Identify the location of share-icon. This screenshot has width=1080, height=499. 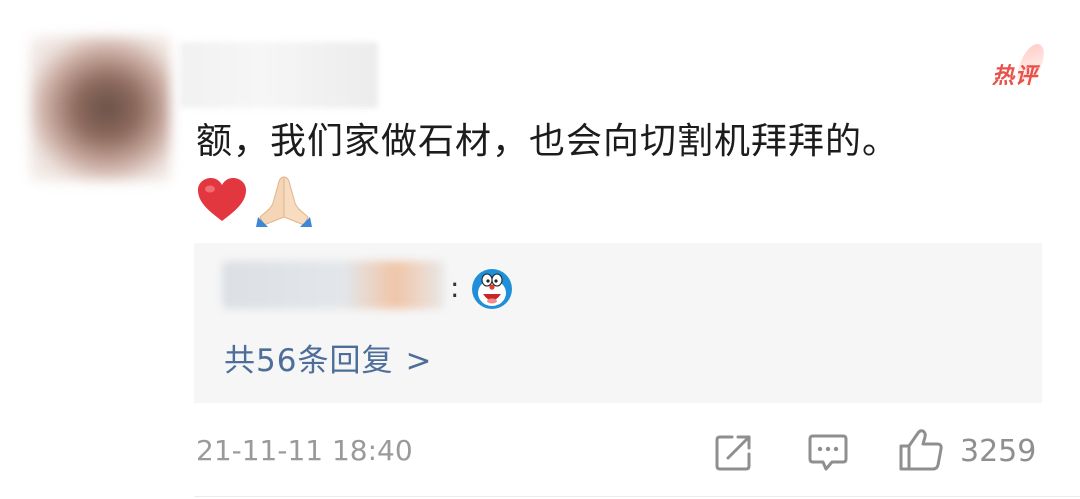
(734, 452).